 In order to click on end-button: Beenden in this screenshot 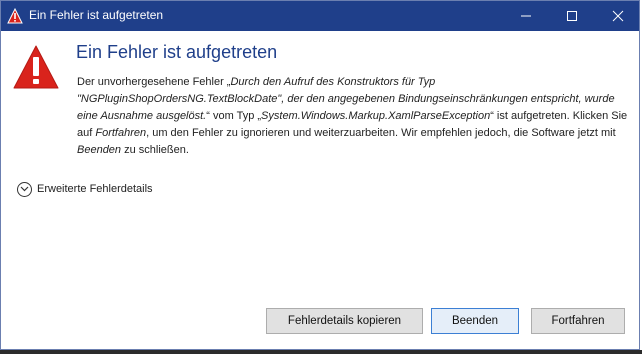, I will do `click(475, 321)`.